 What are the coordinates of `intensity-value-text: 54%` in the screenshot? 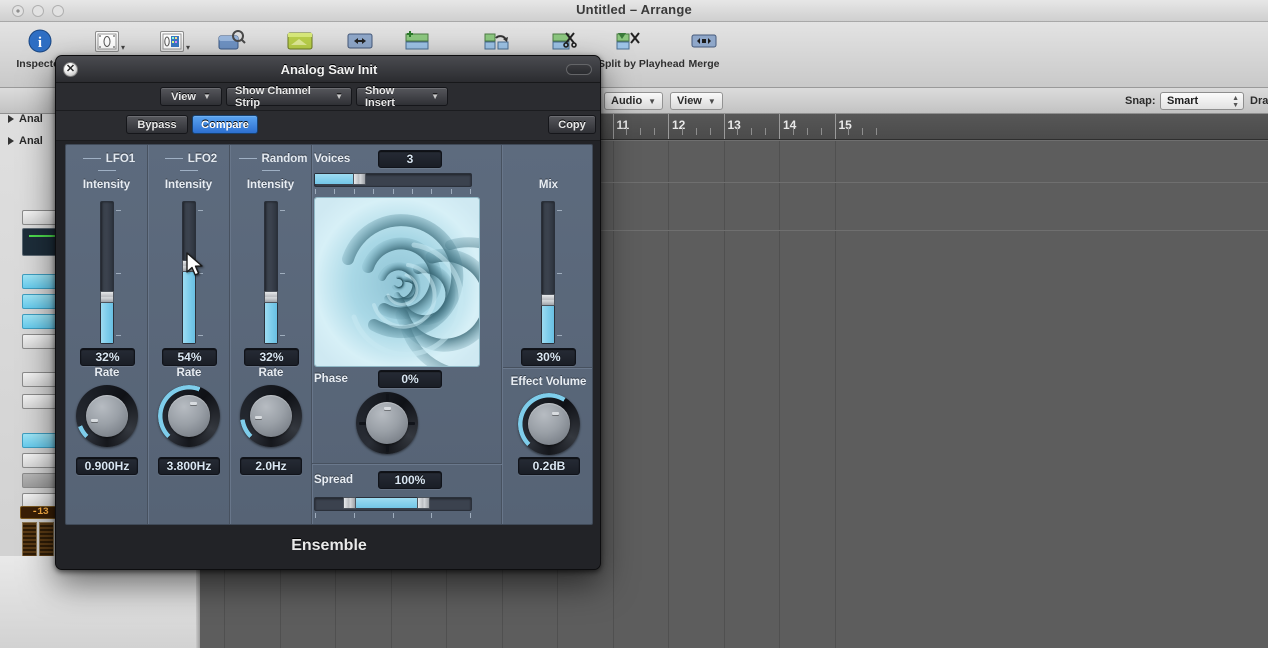 It's located at (189, 357).